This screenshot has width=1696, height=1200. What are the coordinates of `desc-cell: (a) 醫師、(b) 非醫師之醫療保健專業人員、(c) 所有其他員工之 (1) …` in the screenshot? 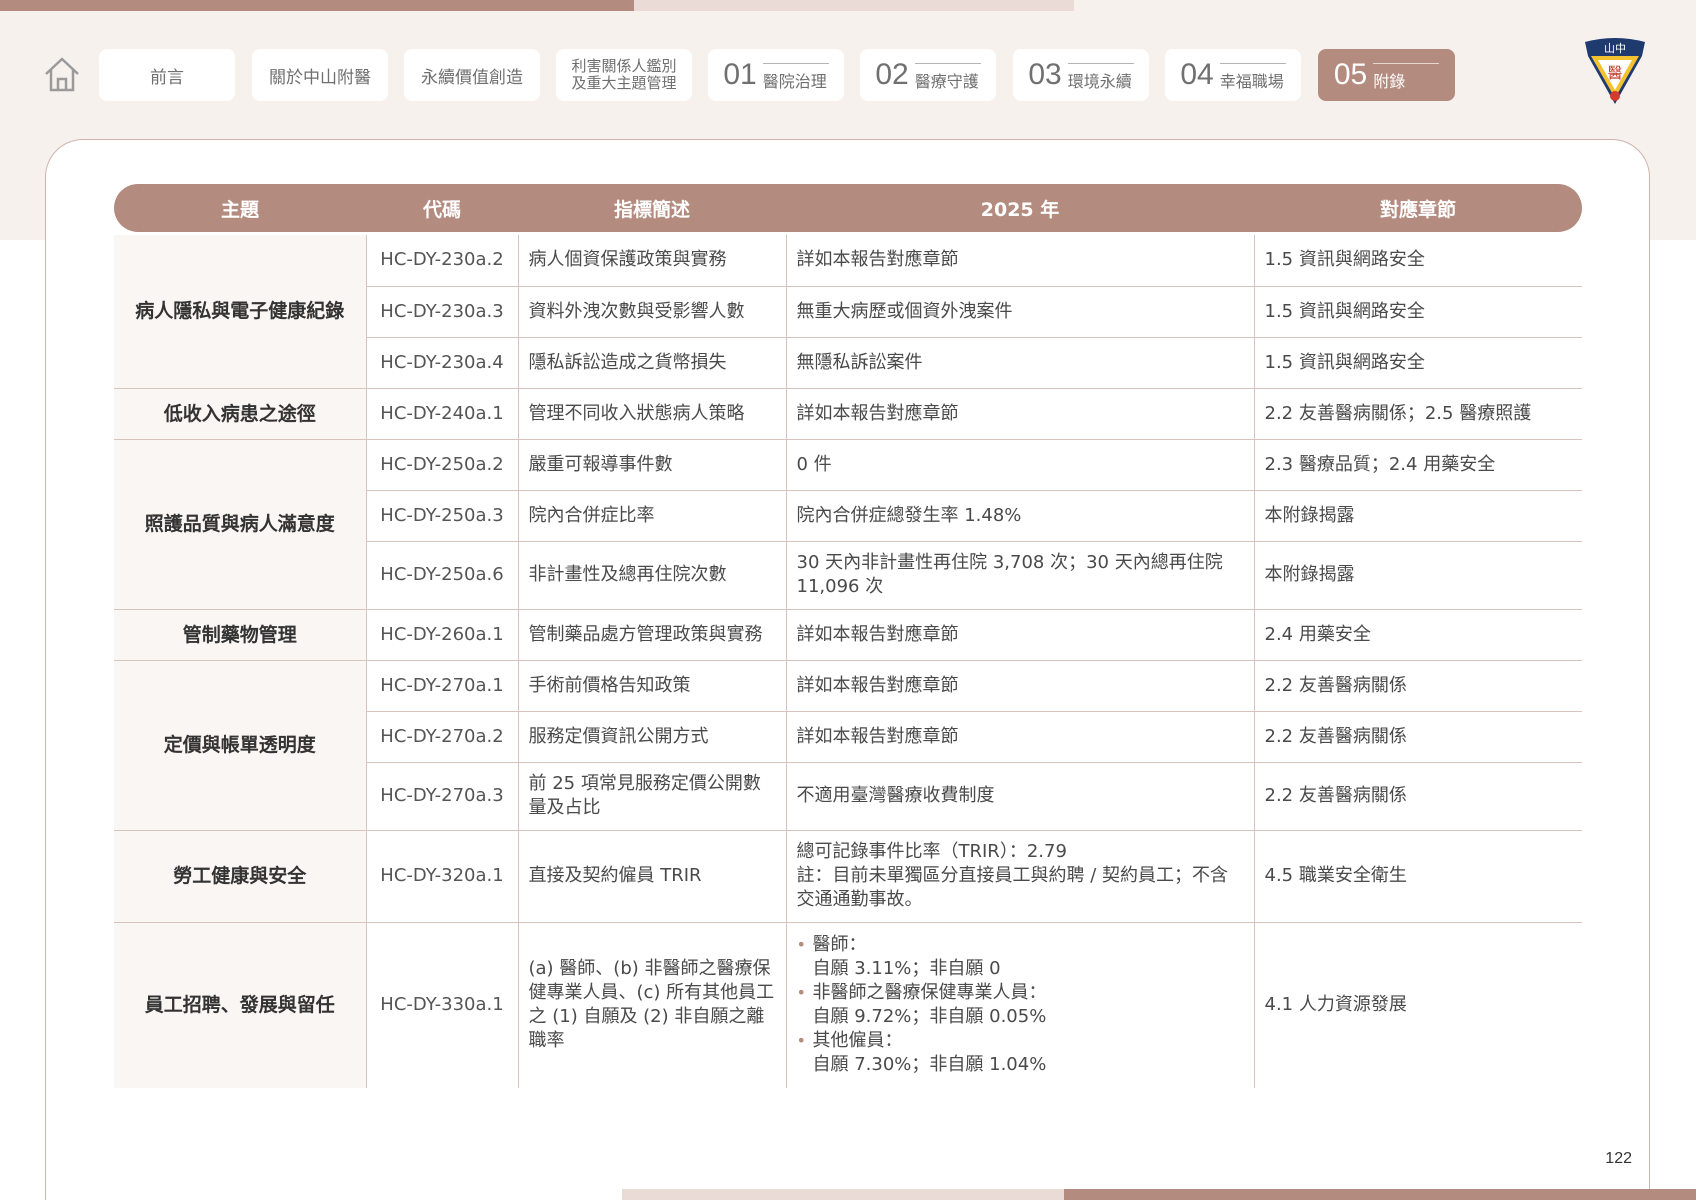 It's located at (651, 1005).